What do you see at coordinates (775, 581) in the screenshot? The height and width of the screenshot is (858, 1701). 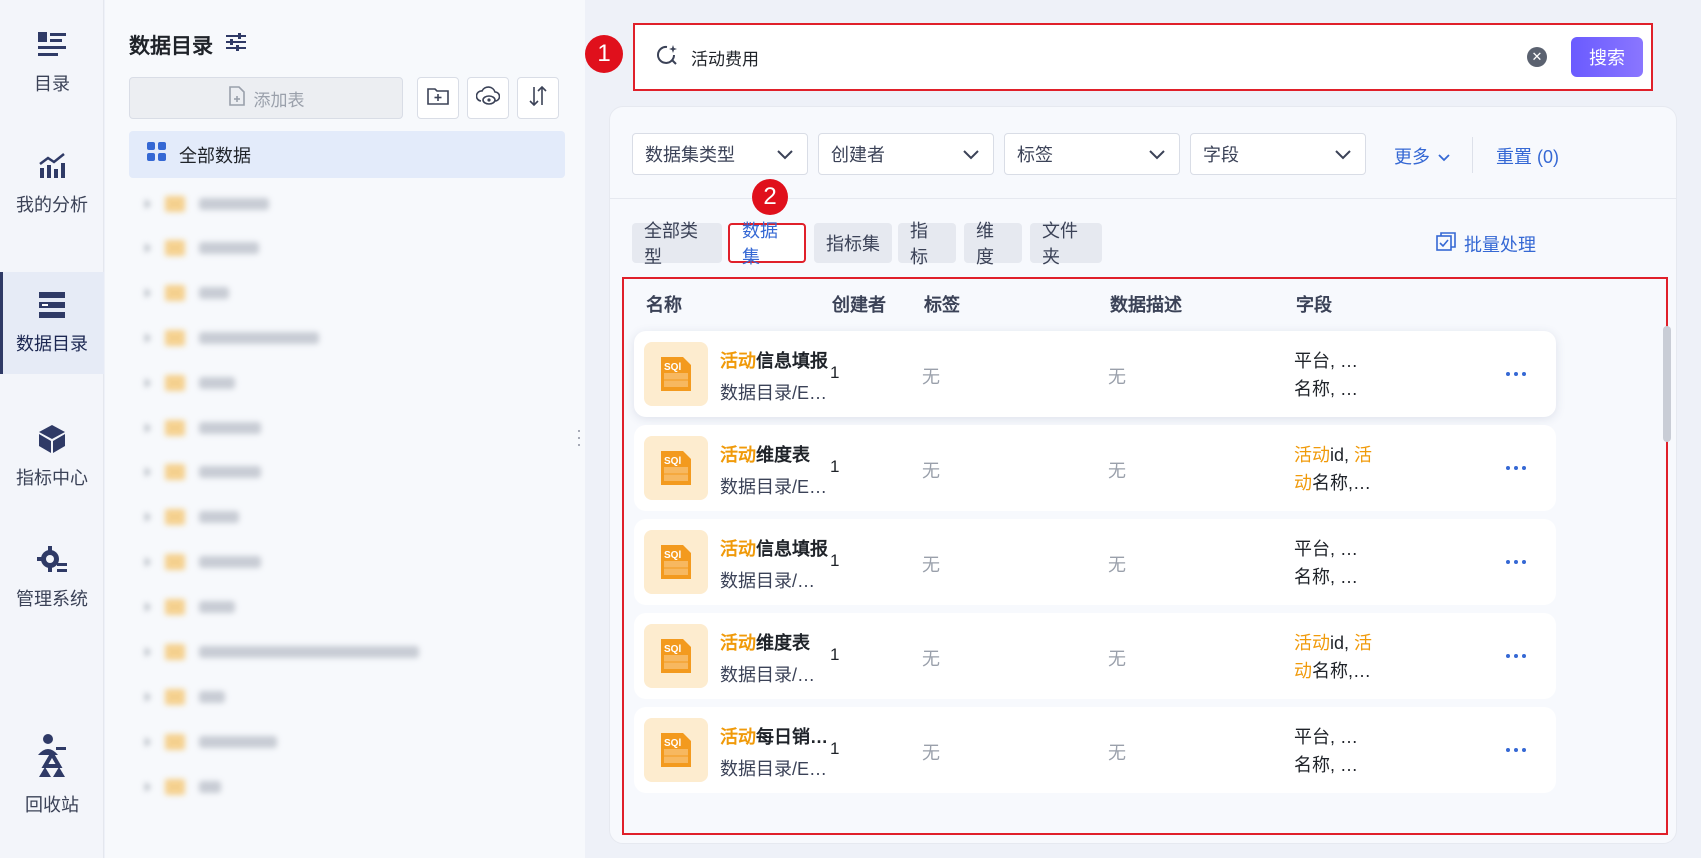 I see `row-path: 数据目录/数据` at bounding box center [775, 581].